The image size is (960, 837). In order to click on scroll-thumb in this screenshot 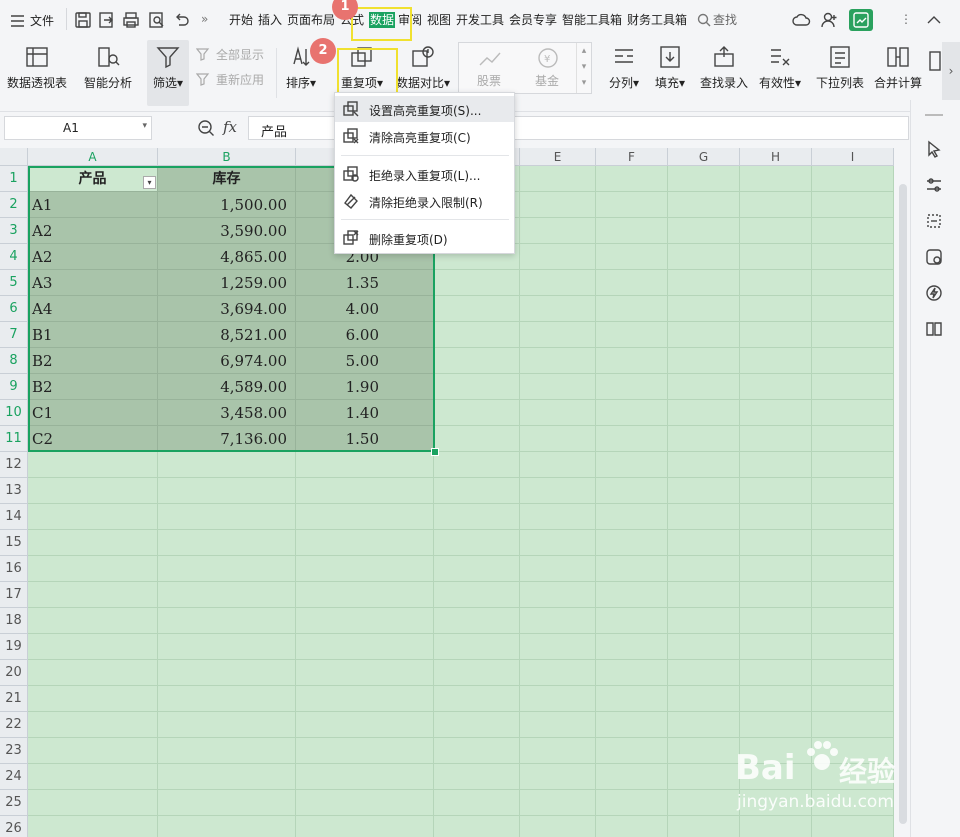, I will do `click(903, 504)`.